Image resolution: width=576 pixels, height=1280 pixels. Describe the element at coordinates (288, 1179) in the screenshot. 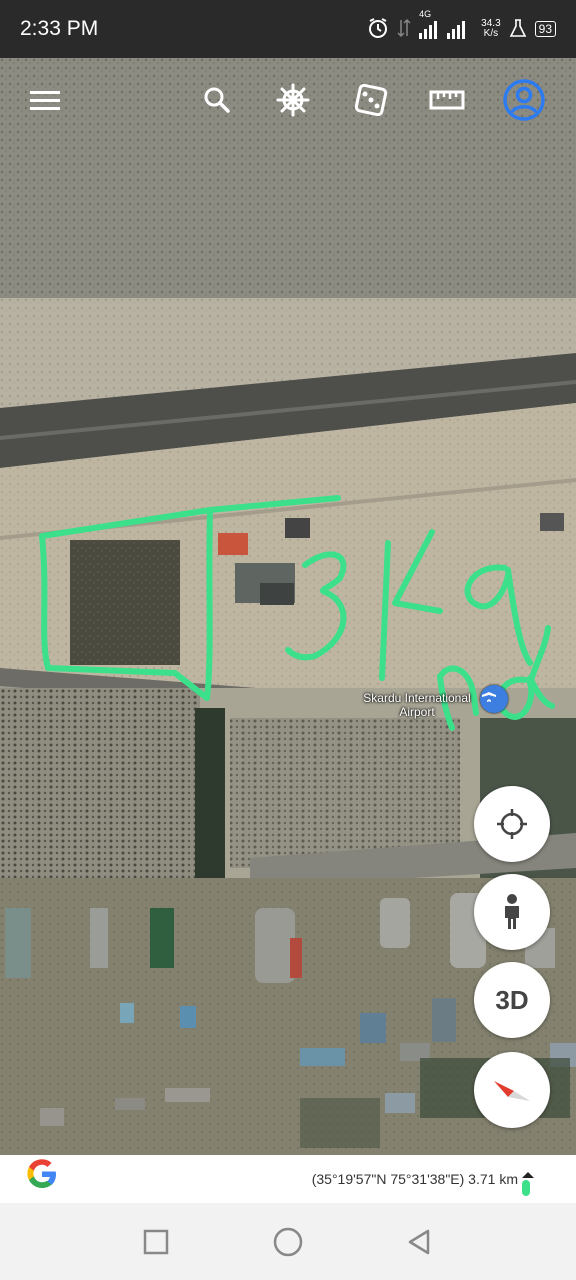

I see `info-bar: (35°19'57"N 75°31'38"E) 3.71 km` at that location.